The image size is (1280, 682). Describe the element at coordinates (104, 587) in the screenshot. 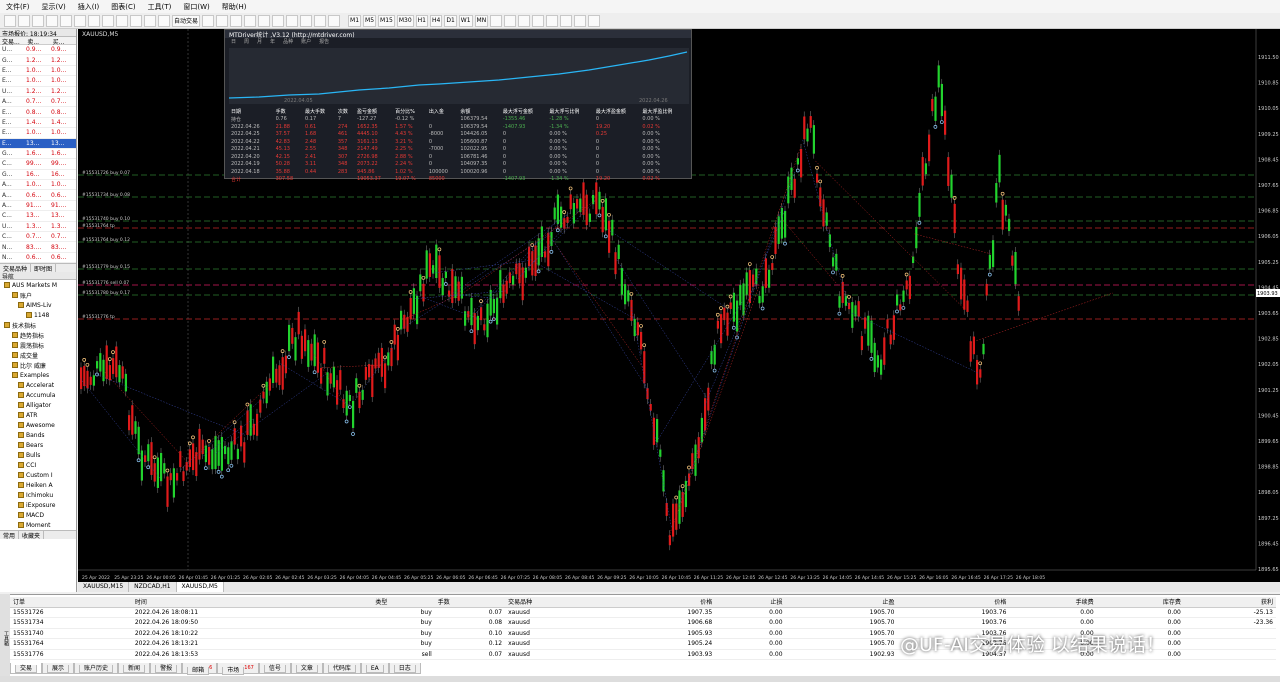

I see `chart-tab-xauusd-m15: XAUUSD,M15` at that location.